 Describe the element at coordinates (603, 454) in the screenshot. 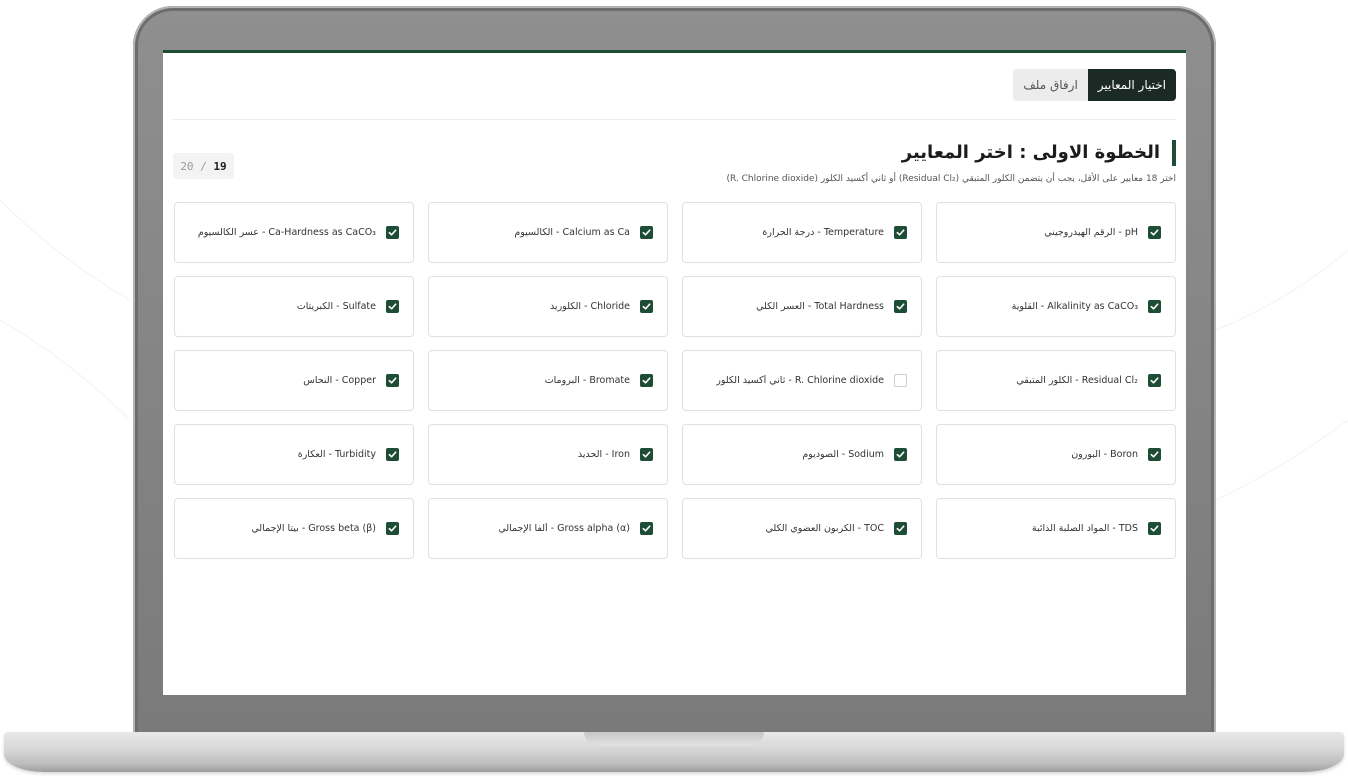

I see `parameter-label: Iron - الحديد` at that location.